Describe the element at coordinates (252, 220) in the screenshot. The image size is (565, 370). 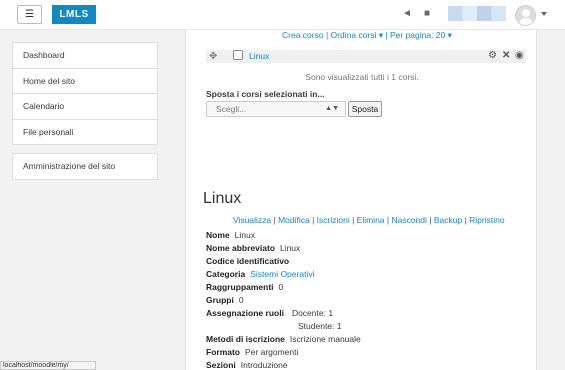
I see `action-view: Visualizza` at that location.